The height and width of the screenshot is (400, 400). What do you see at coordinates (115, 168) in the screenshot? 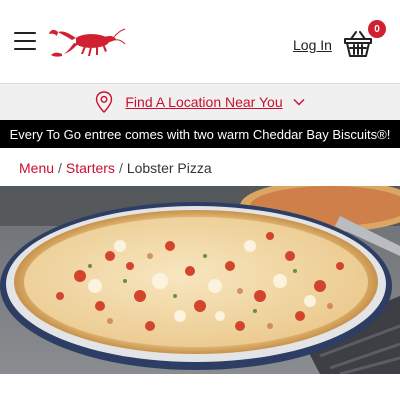
I see `breadcrumb: Menu / Starters / Lobster Pizza` at bounding box center [115, 168].